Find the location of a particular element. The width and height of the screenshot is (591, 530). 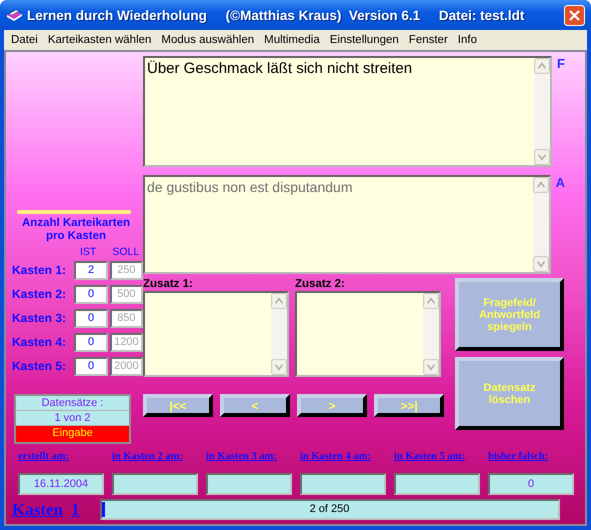

box-label: Kasten 3: is located at coordinates (40, 318).